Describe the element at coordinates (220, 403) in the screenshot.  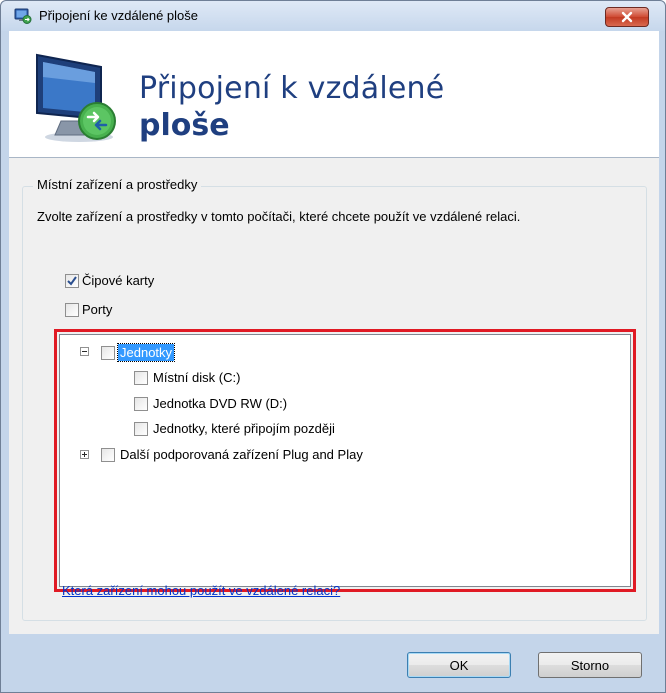
I see `dvd-drive-label: Jednotka DVD RW (D:)` at that location.